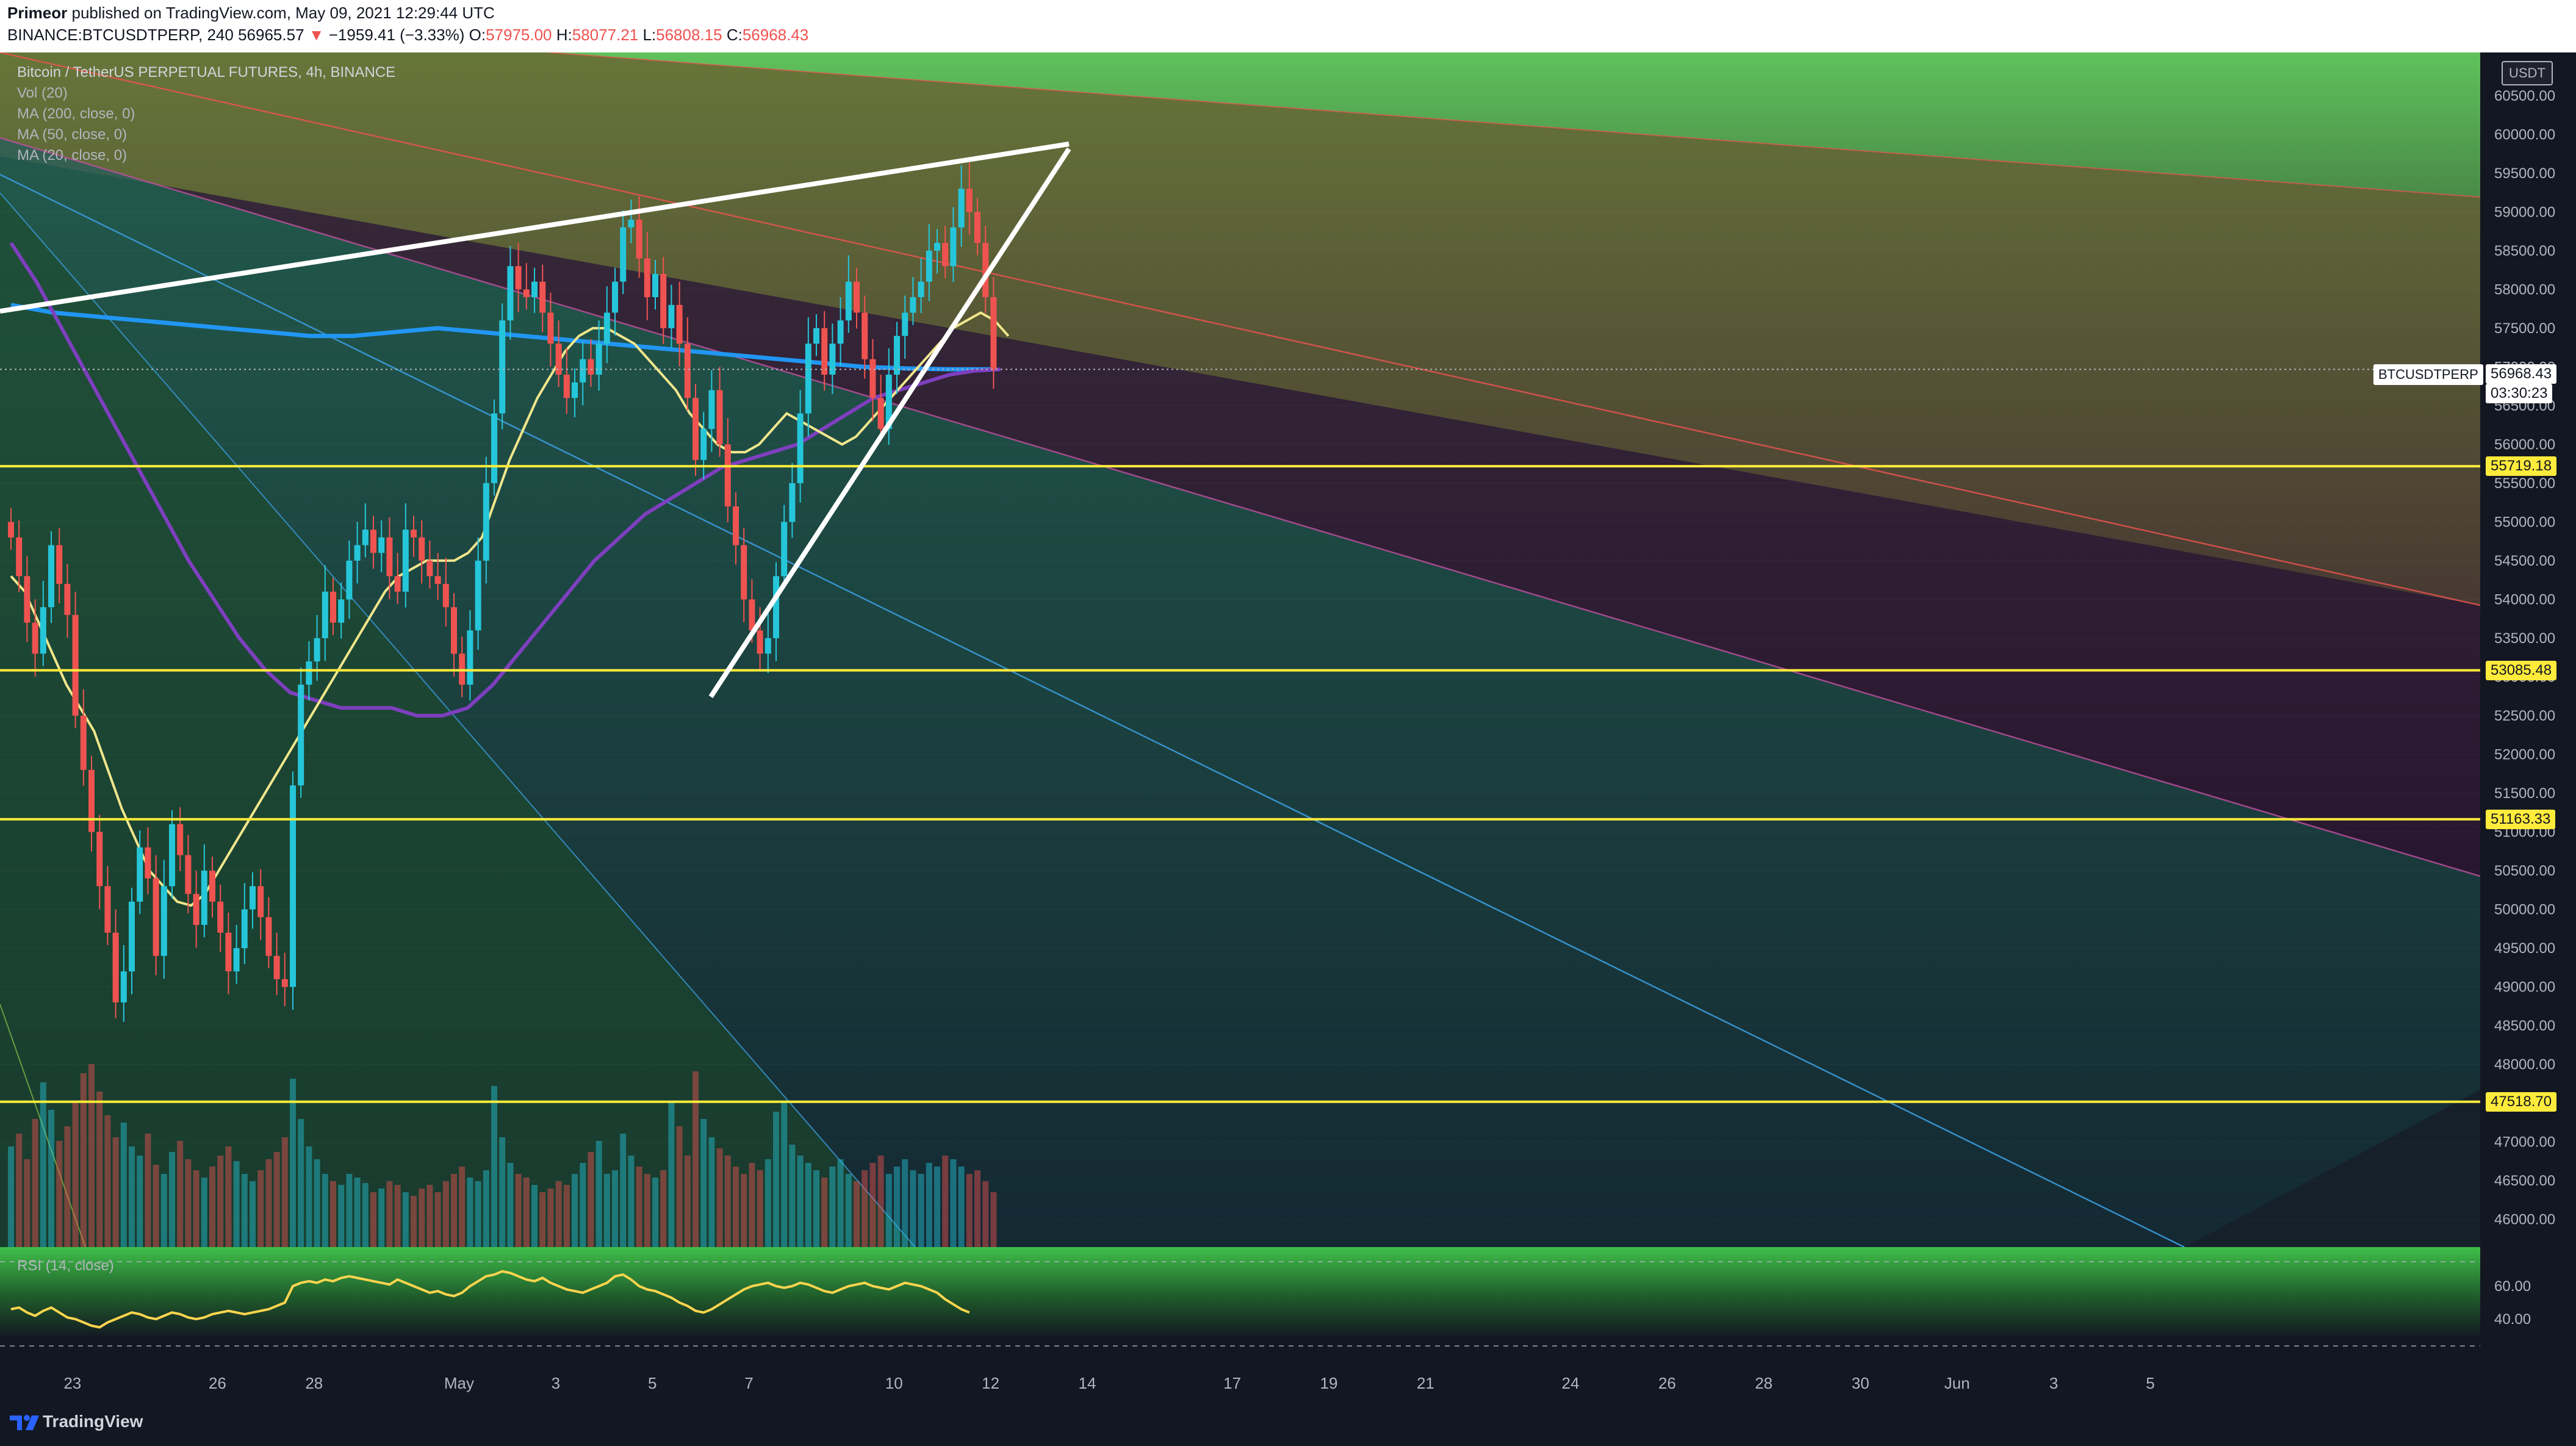 Image resolution: width=2576 pixels, height=1446 pixels. Describe the element at coordinates (206, 155) in the screenshot. I see `legend-ma20: MA (20, close, 0)` at that location.